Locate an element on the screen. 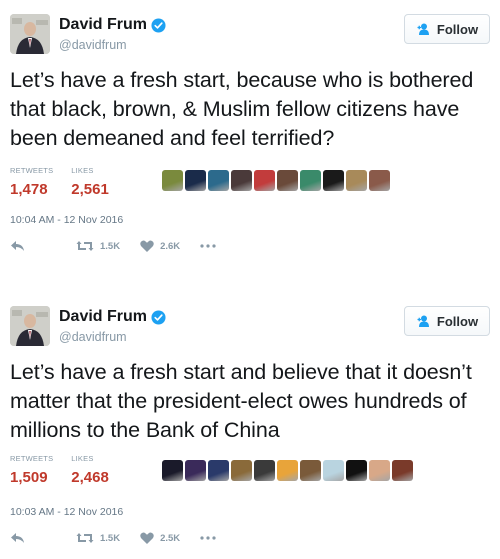 This screenshot has height=559, width=500. retweets-stat: RETWEETS 1,478 is located at coordinates (31, 182).